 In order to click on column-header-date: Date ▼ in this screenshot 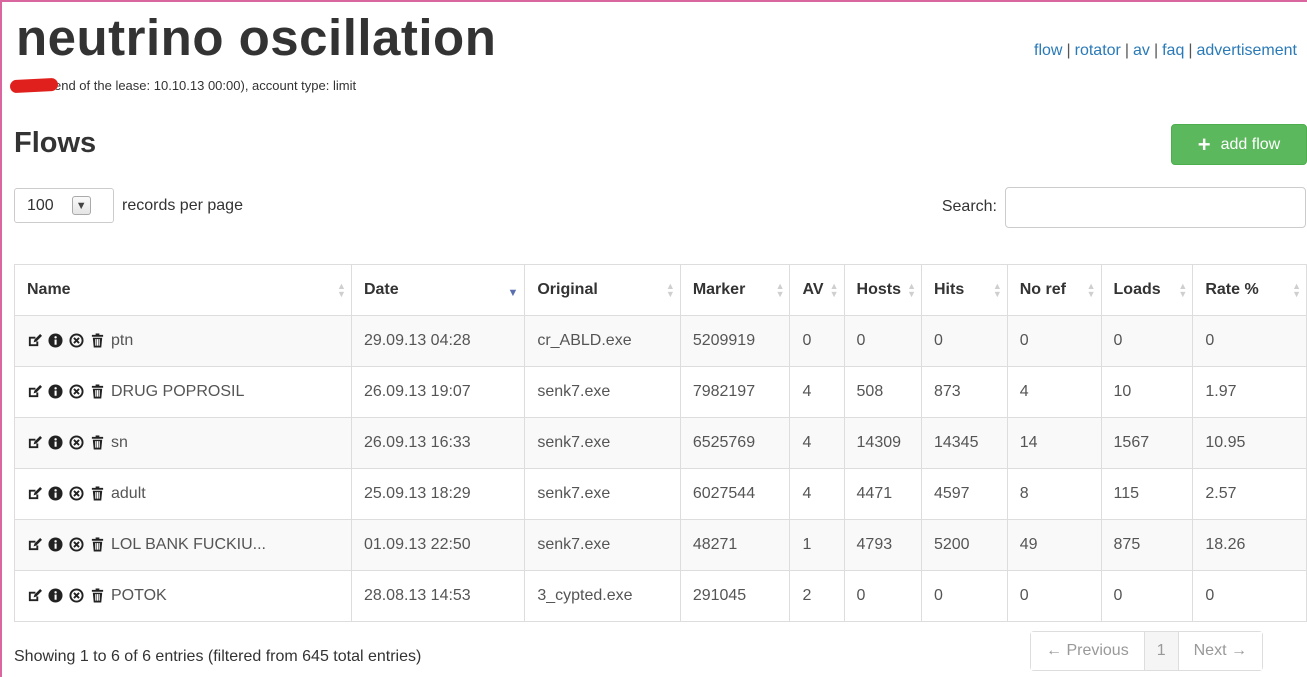, I will do `click(438, 290)`.